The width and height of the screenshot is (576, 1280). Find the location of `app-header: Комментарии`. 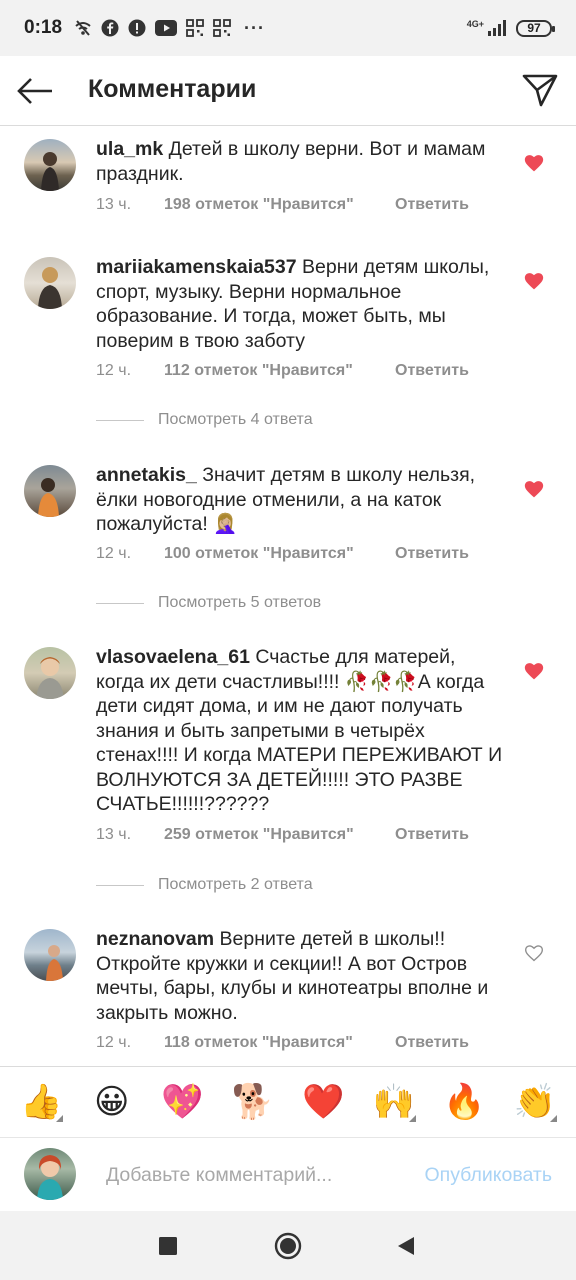

app-header: Комментарии is located at coordinates (288, 91).